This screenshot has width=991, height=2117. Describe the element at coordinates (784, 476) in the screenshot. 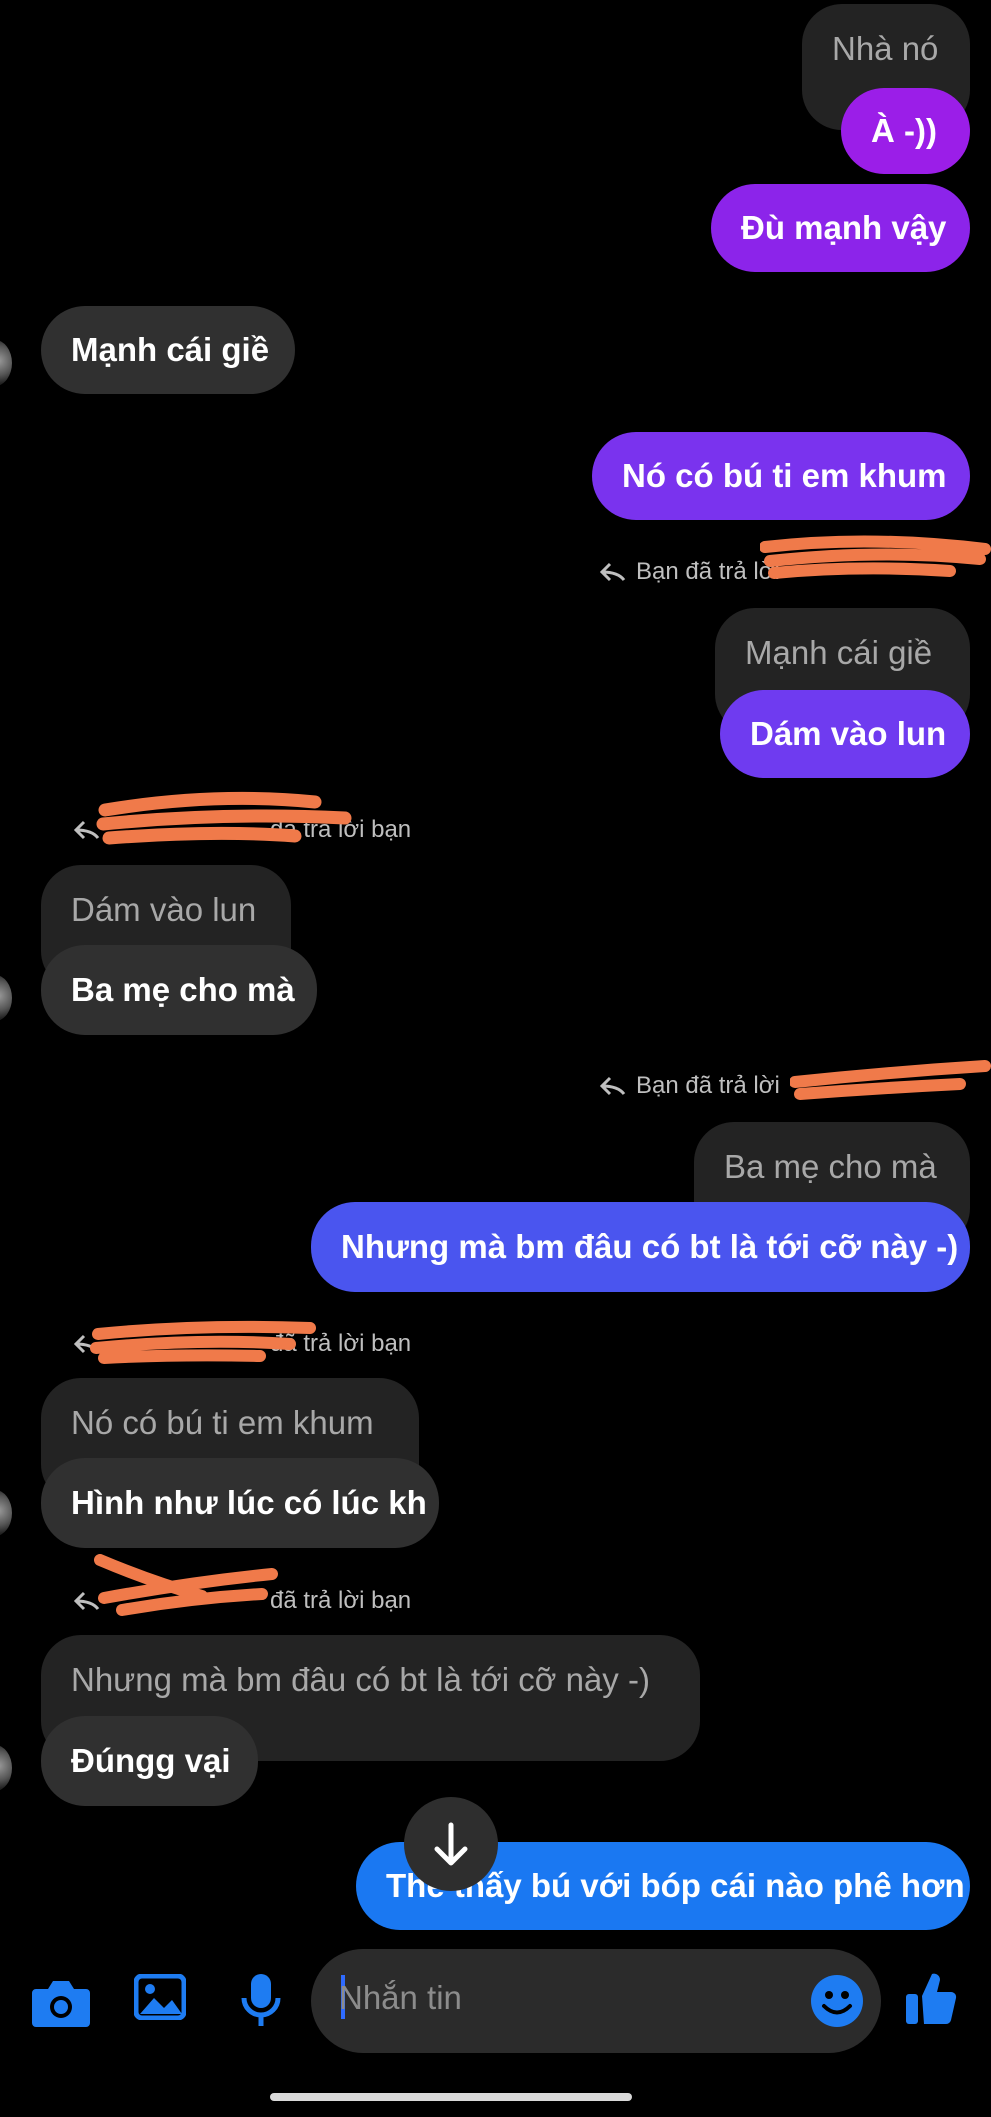

I see `message-text: Nó có bú ti em khum` at that location.